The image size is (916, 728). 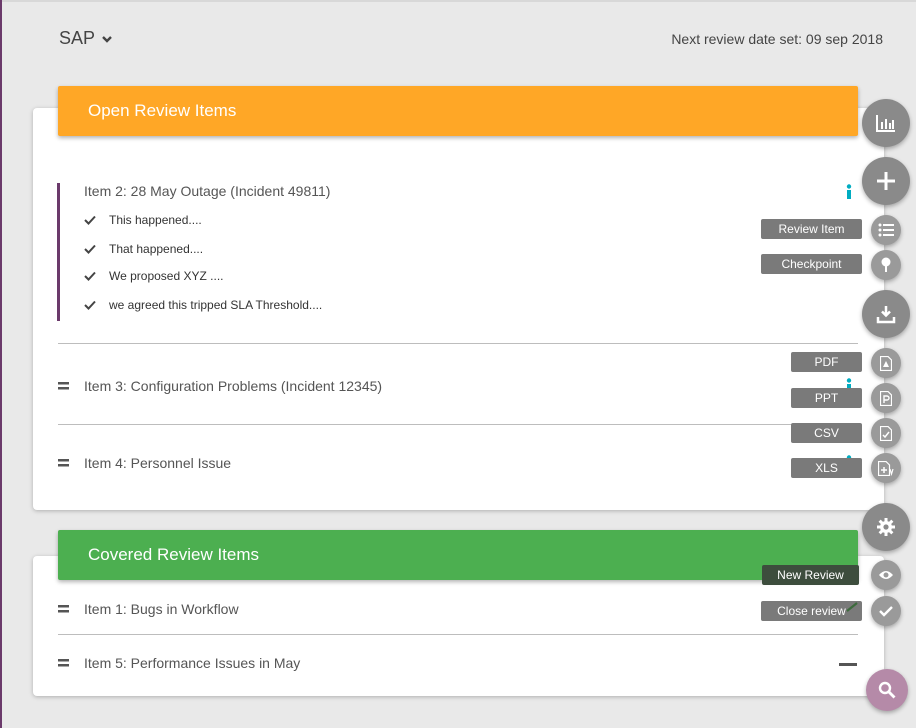 I want to click on pin-icon, so click(x=886, y=264).